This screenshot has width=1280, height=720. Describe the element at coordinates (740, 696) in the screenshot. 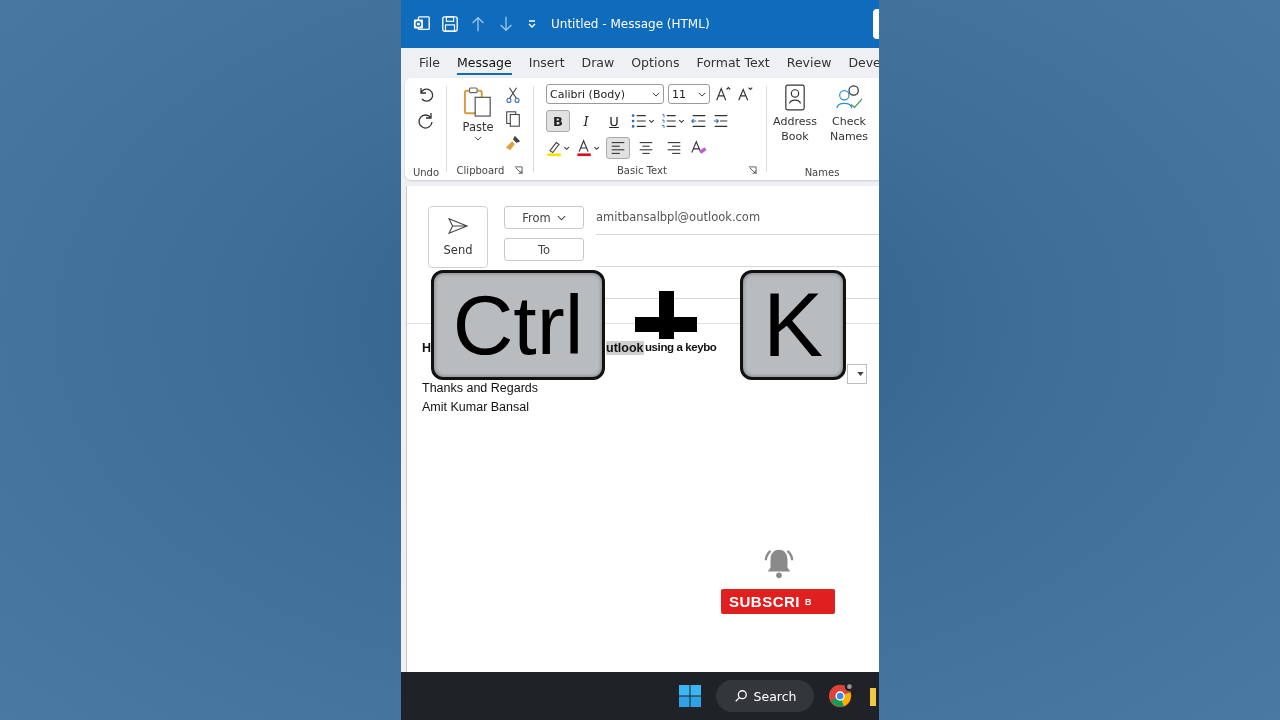

I see `search-icon` at that location.